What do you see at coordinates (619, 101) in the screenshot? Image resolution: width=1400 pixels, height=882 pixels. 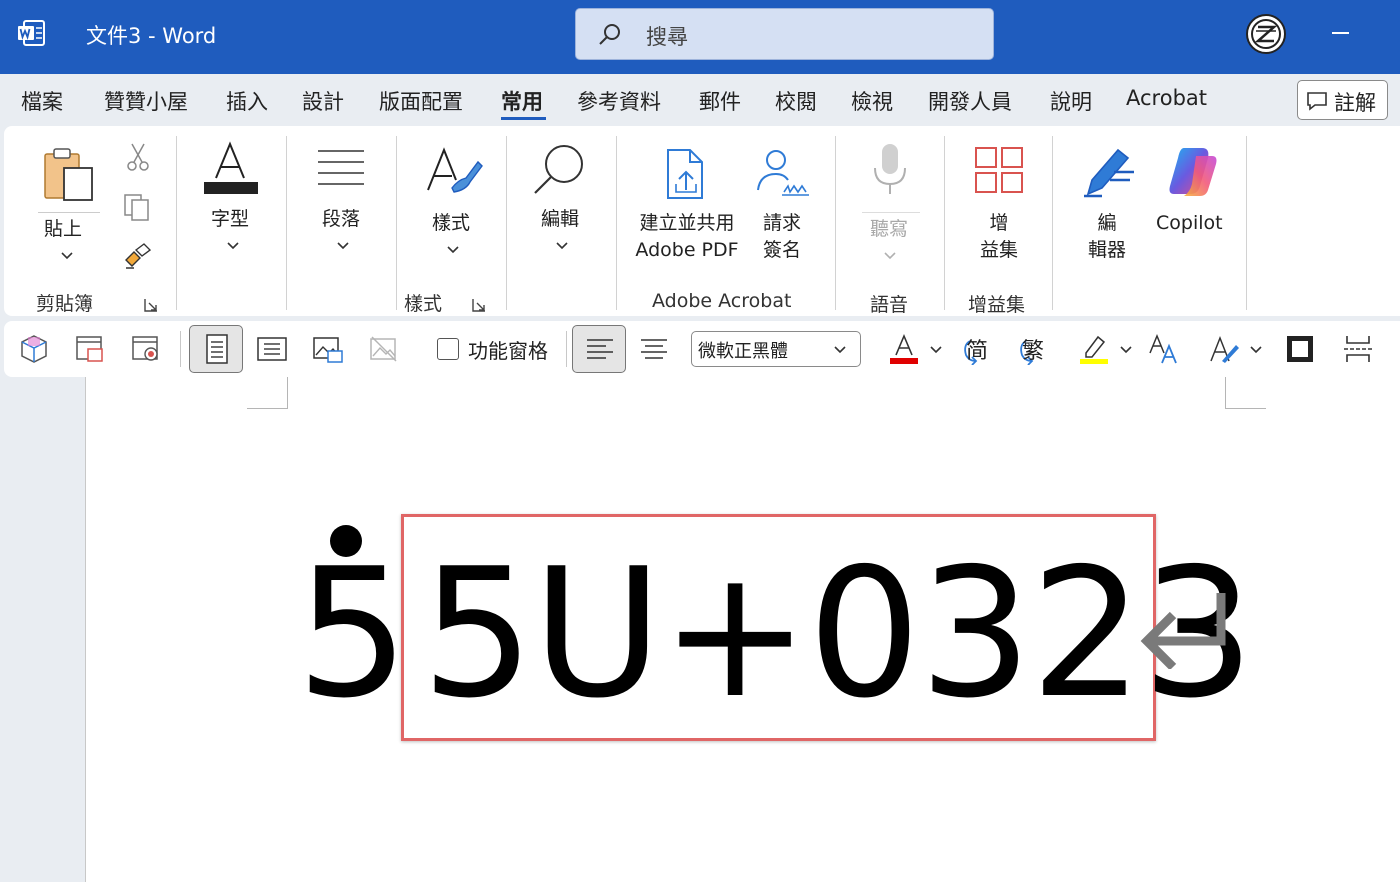 I see `tab-references: 參考資料` at bounding box center [619, 101].